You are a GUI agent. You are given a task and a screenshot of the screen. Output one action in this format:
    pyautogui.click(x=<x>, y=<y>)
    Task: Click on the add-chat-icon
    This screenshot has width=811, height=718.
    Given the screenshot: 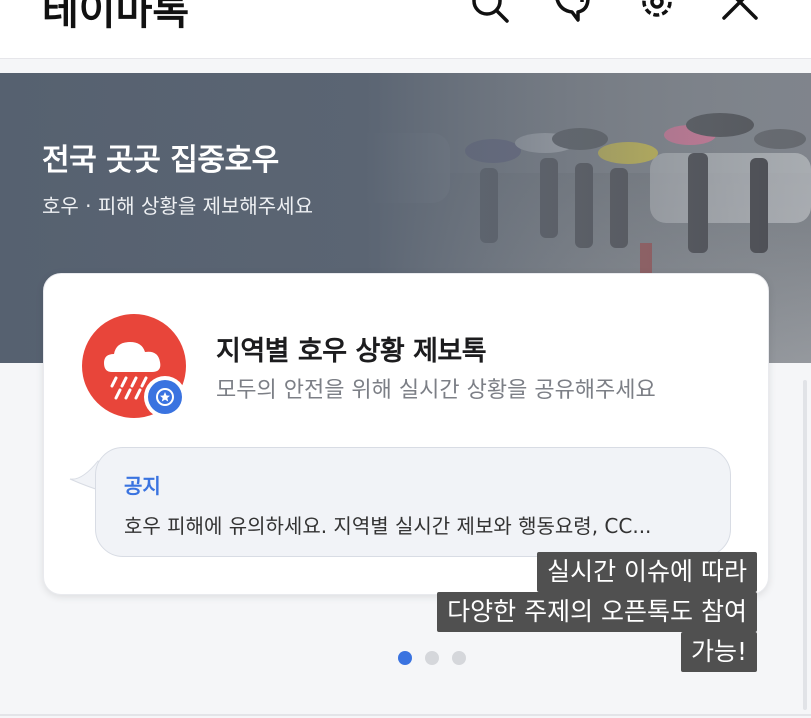 What is the action you would take?
    pyautogui.click(x=572, y=12)
    